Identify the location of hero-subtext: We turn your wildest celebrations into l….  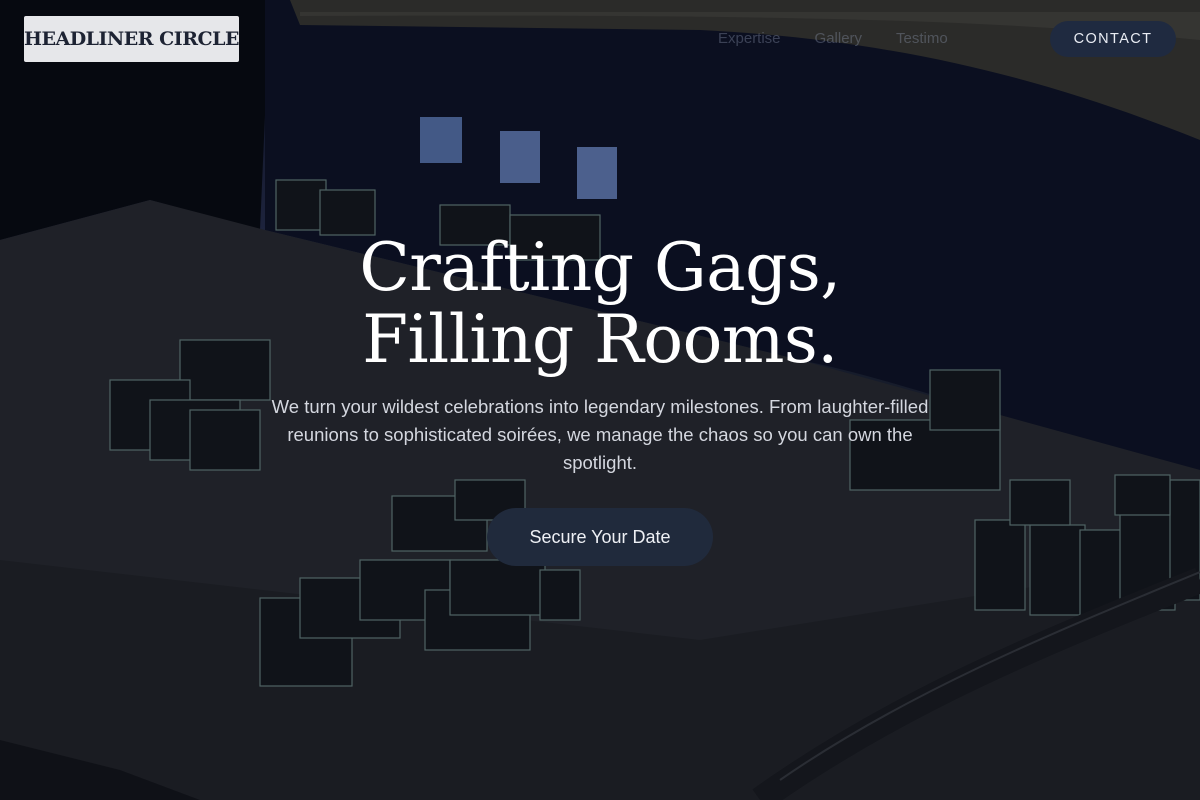
(600, 434).